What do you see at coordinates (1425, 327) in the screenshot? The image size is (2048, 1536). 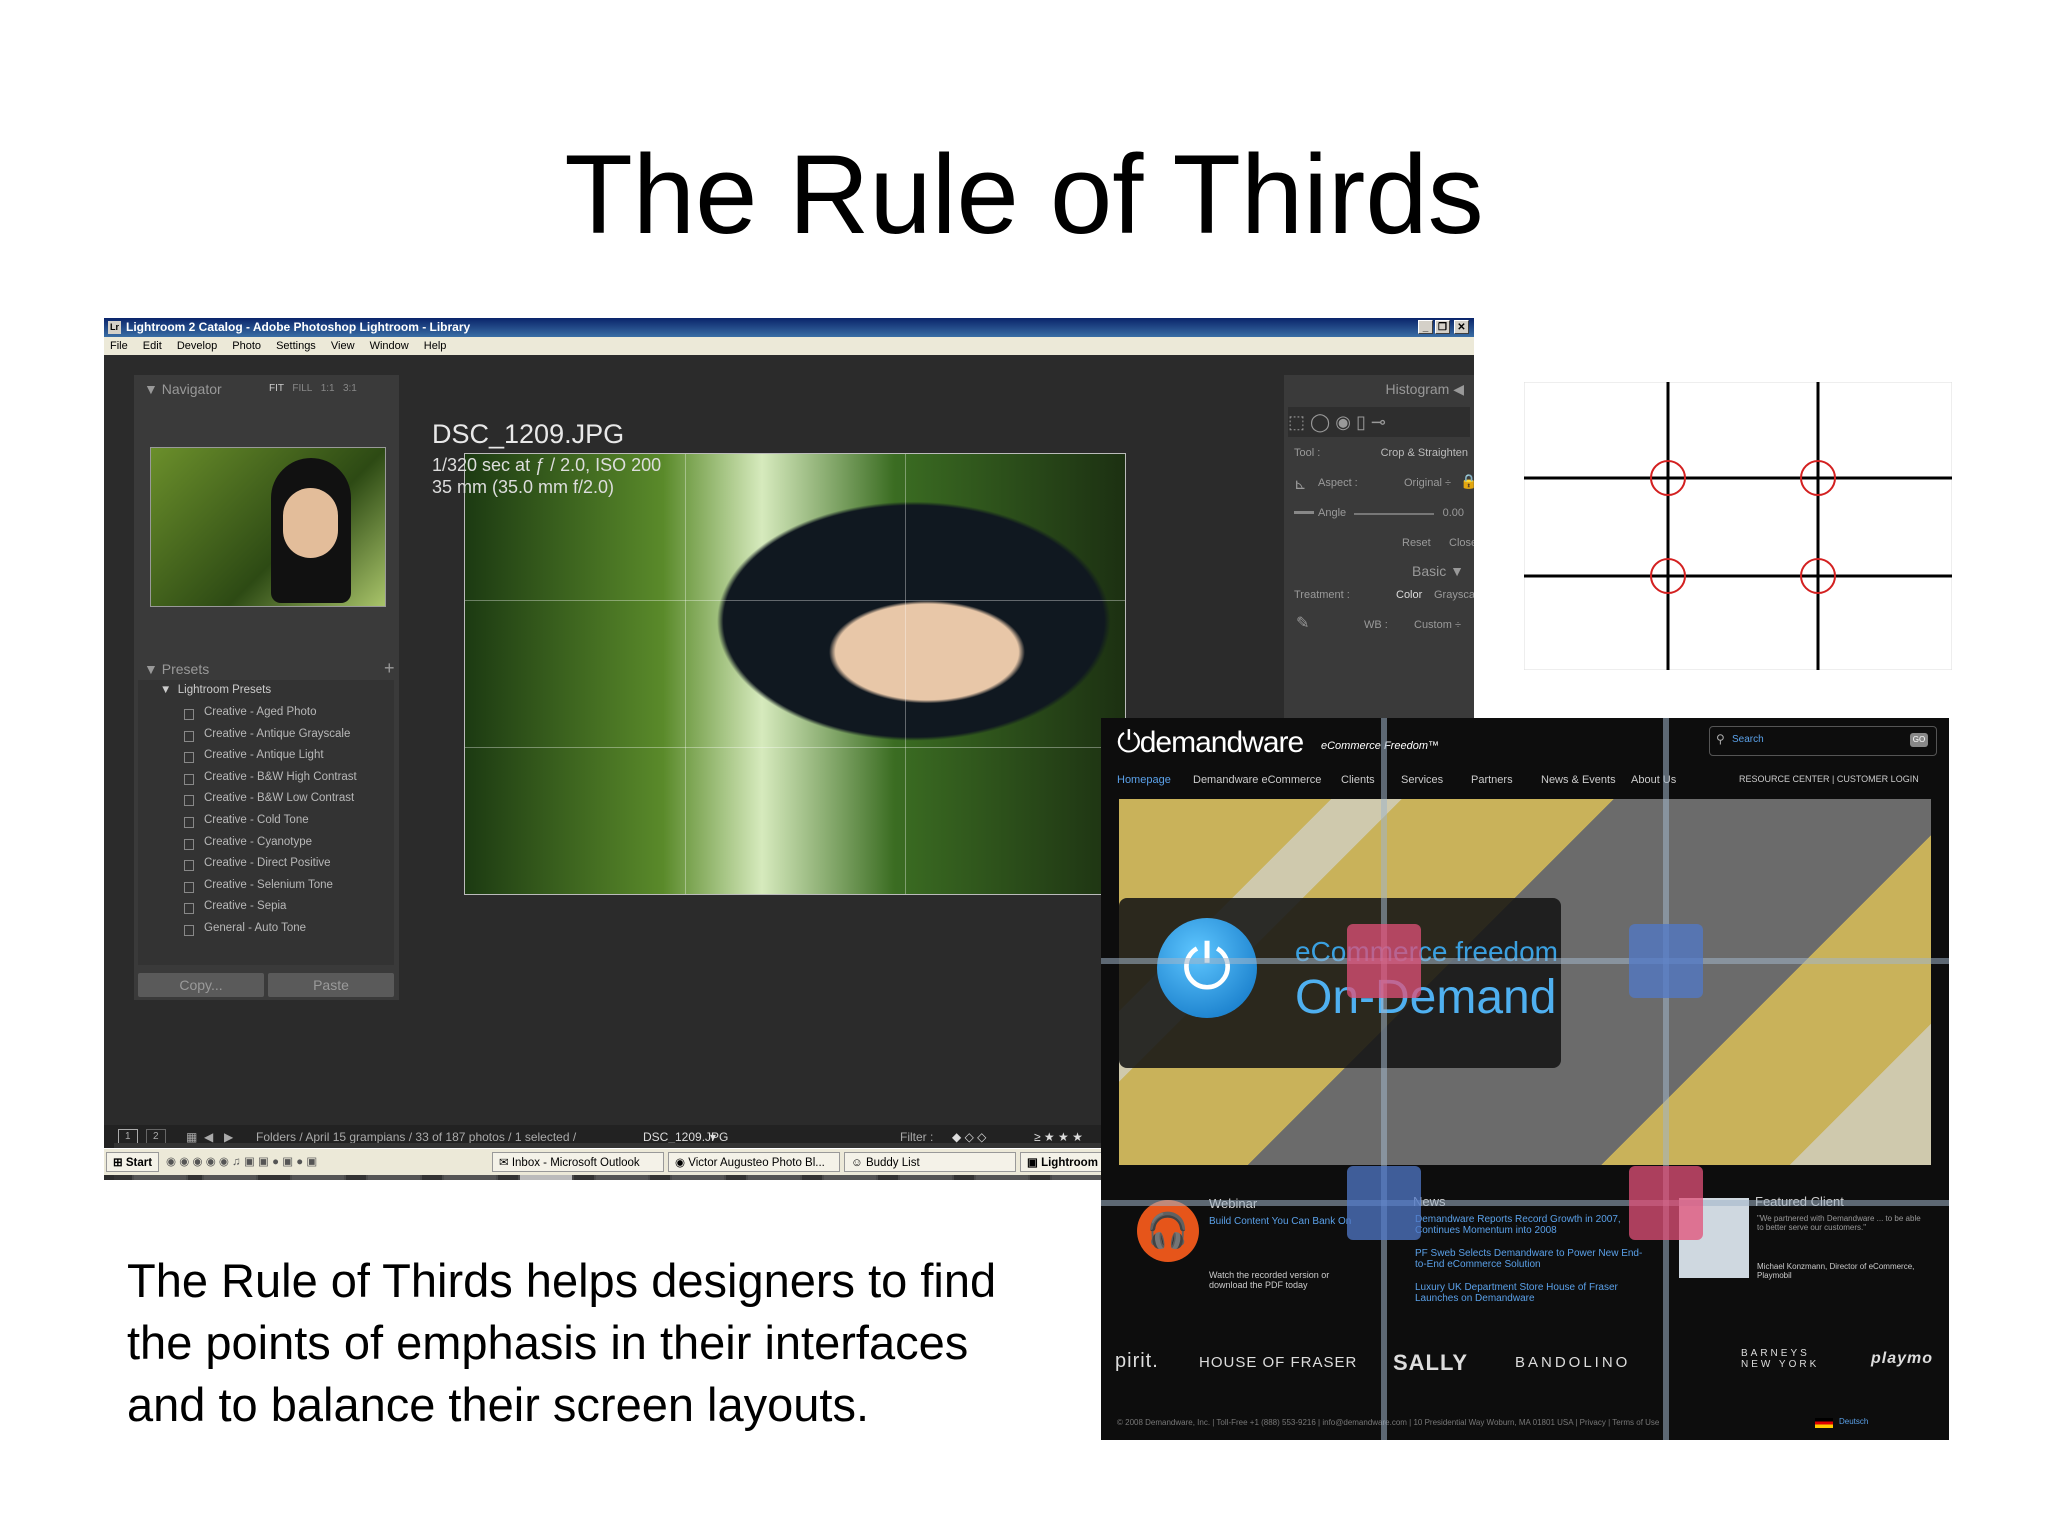 I see `minimize-button: _` at bounding box center [1425, 327].